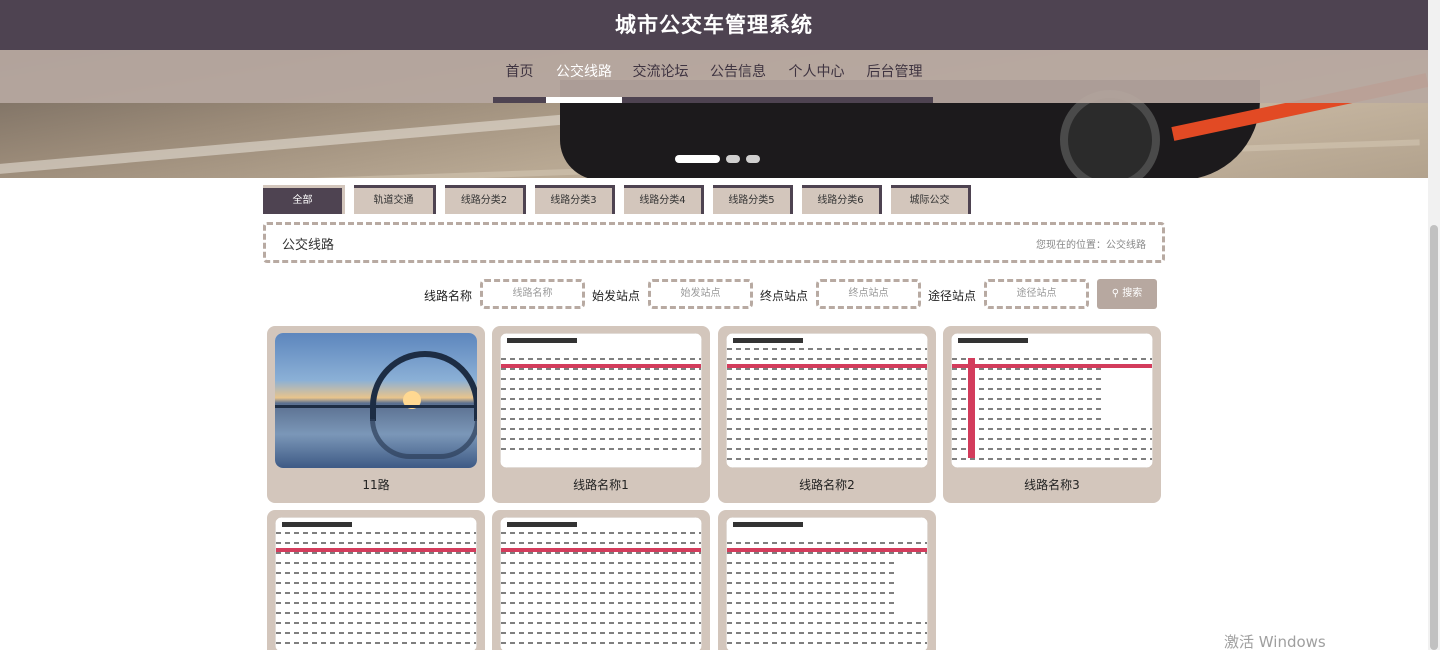  What do you see at coordinates (816, 72) in the screenshot?
I see `nav-personal-center-label: 个人中心` at bounding box center [816, 72].